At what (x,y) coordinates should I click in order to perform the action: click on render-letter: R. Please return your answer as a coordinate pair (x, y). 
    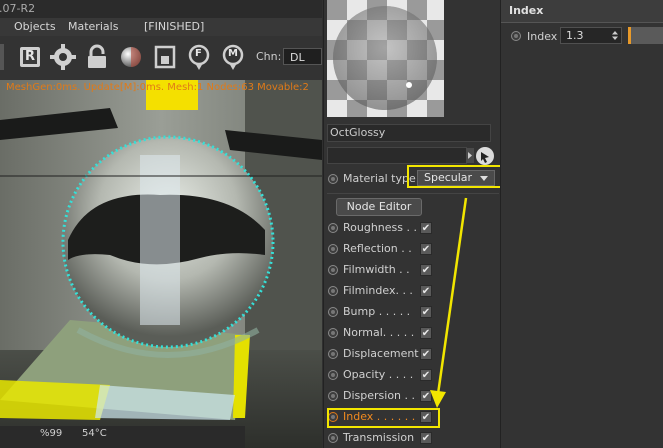
    Looking at the image, I should click on (30, 56).